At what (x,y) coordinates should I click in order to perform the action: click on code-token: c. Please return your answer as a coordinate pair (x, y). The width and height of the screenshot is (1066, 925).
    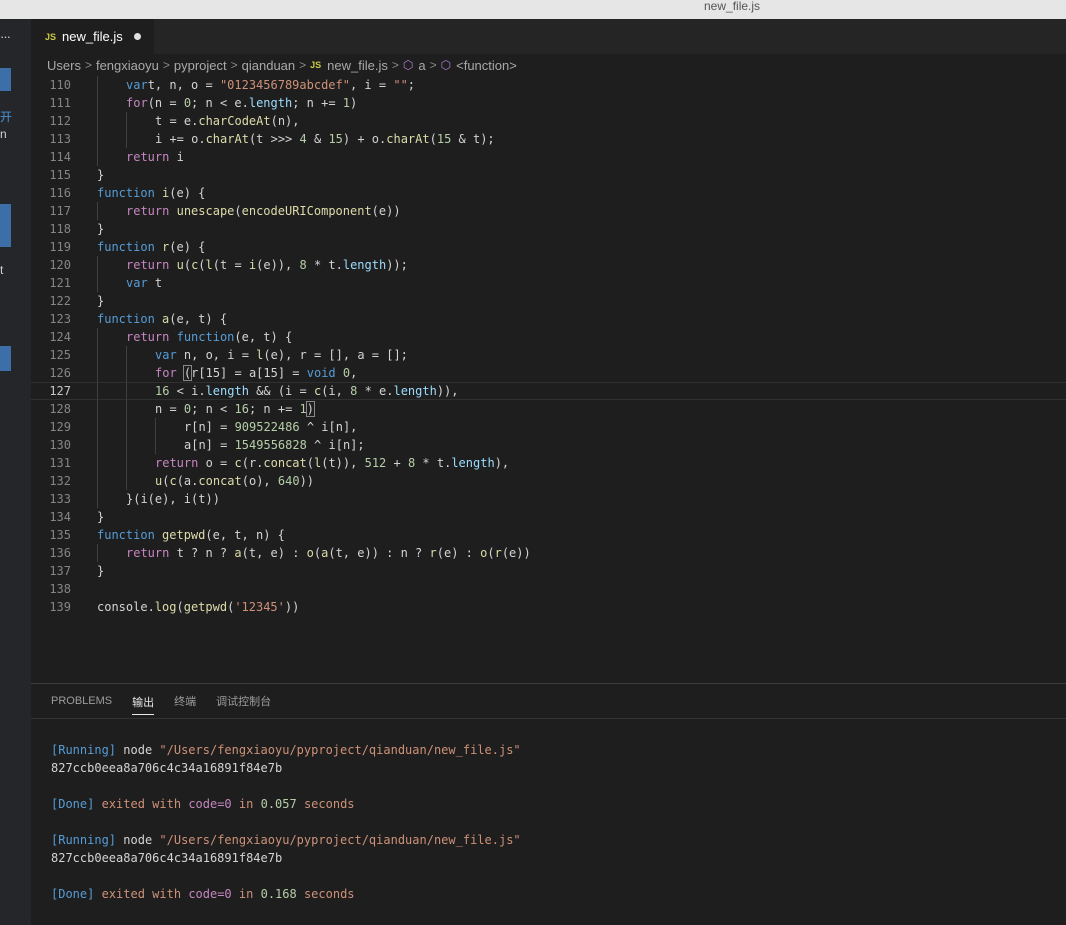
    Looking at the image, I should click on (238, 463).